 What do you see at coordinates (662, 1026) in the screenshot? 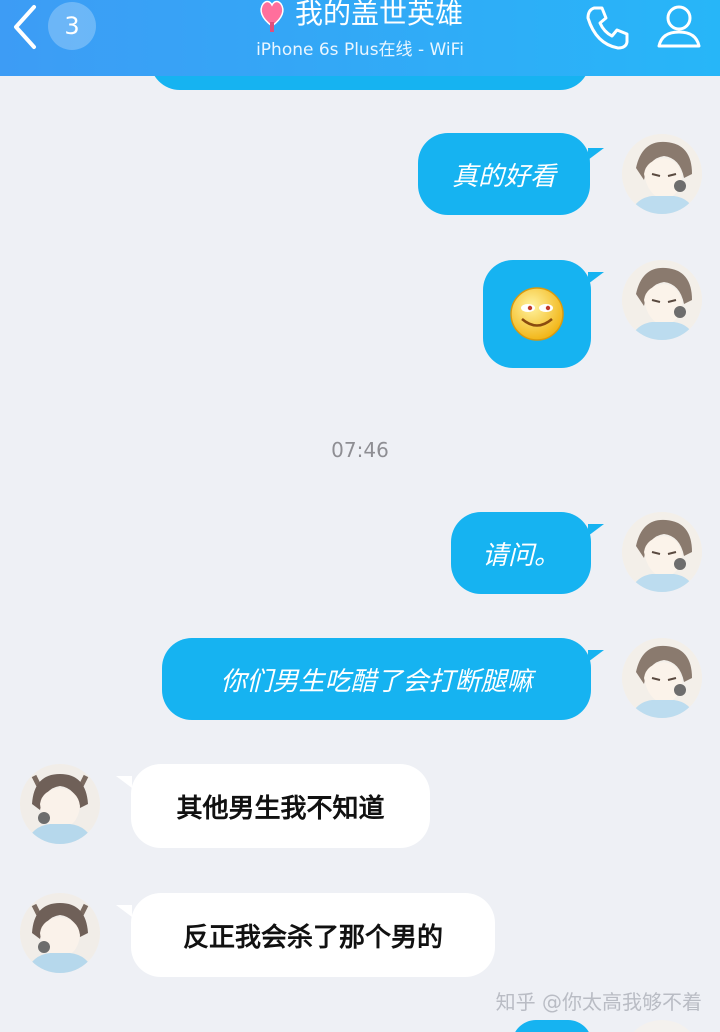
I see `my-avatar-partial` at bounding box center [662, 1026].